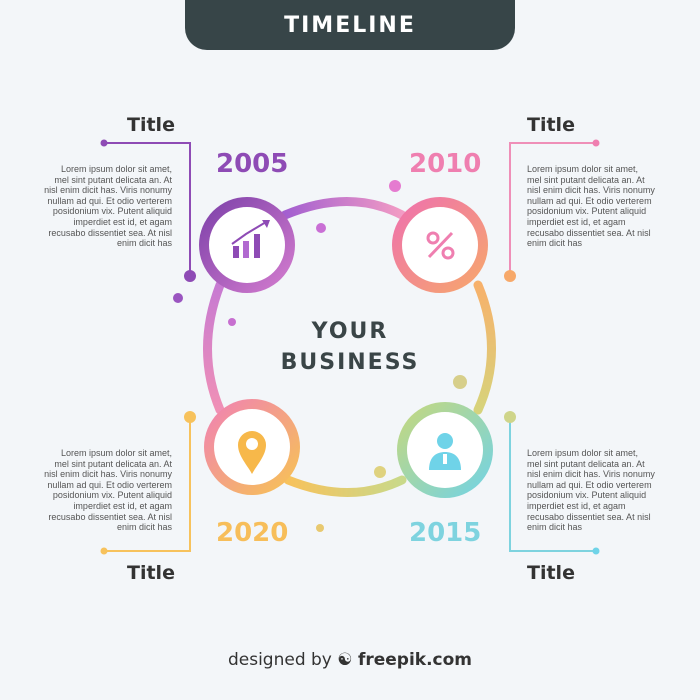  Describe the element at coordinates (343, 208) in the screenshot. I see `connector-top` at that location.